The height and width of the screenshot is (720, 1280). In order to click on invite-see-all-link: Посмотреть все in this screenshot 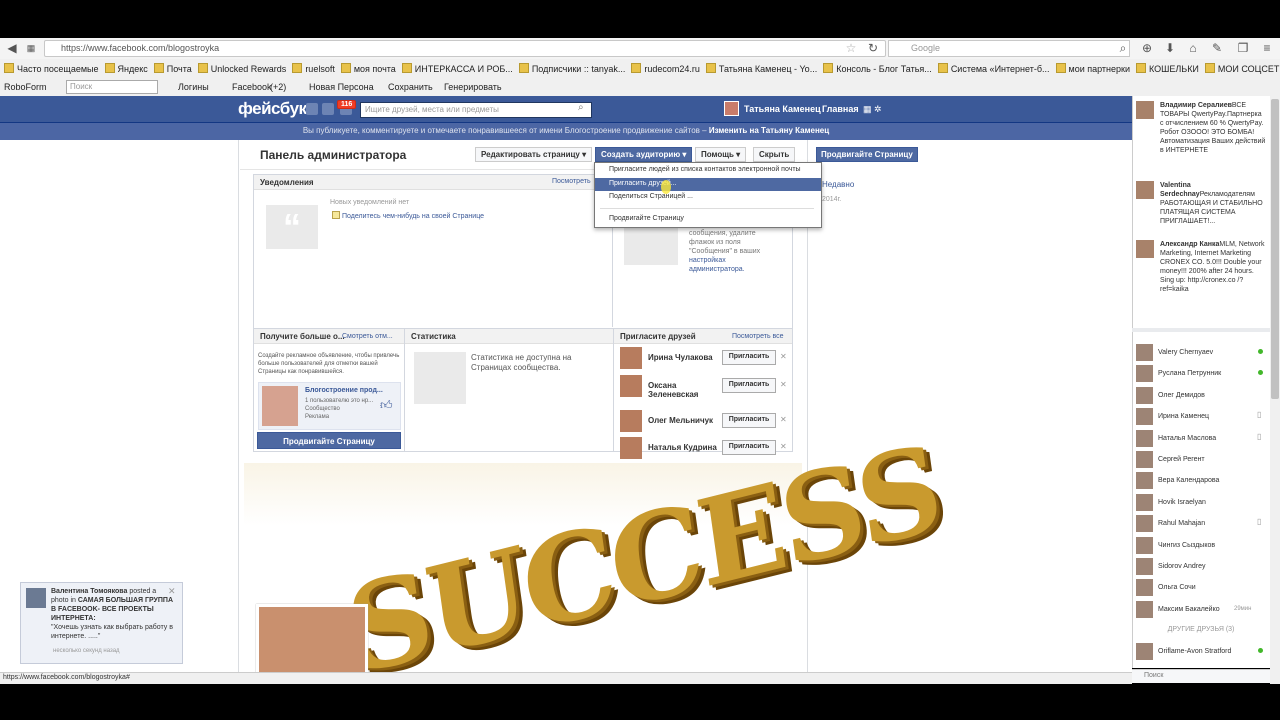, I will do `click(758, 336)`.